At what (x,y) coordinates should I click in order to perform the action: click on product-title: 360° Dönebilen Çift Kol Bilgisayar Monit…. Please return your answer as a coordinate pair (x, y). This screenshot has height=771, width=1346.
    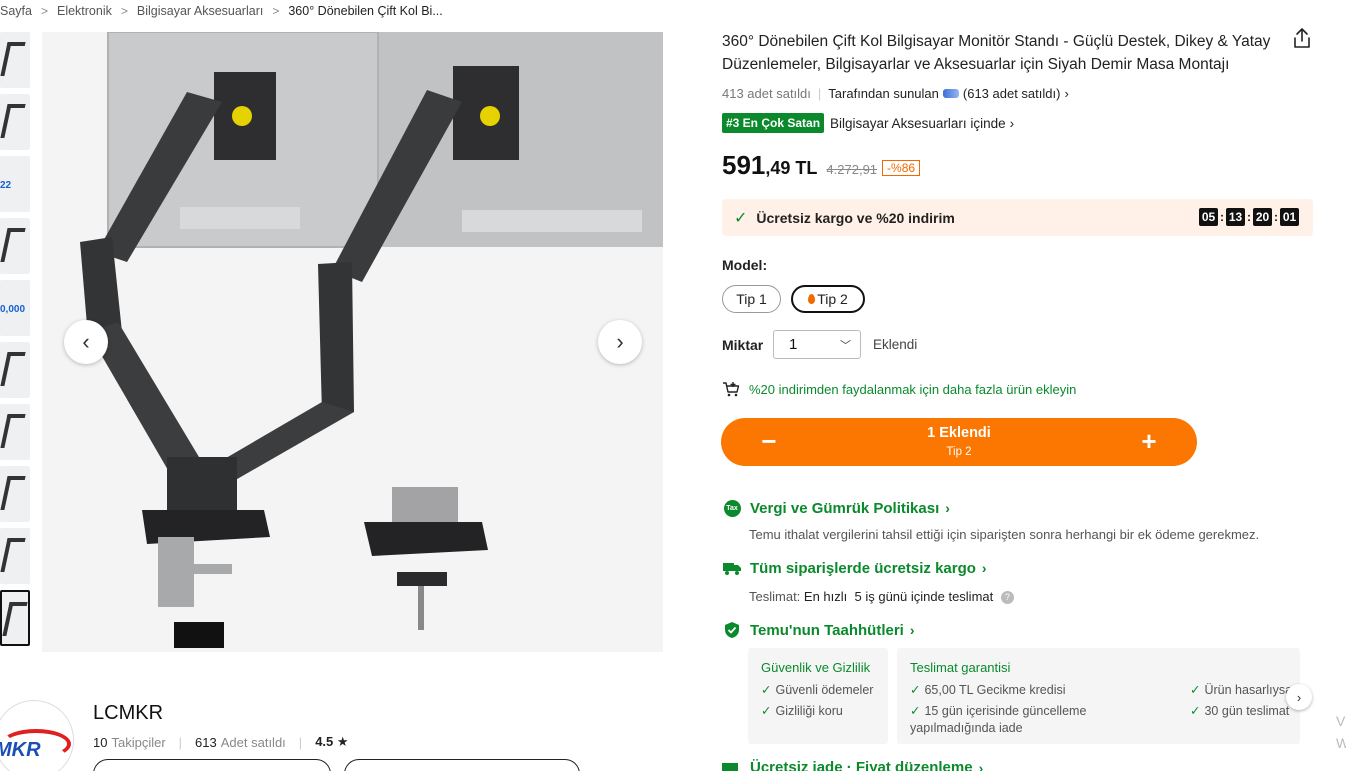
    Looking at the image, I should click on (996, 53).